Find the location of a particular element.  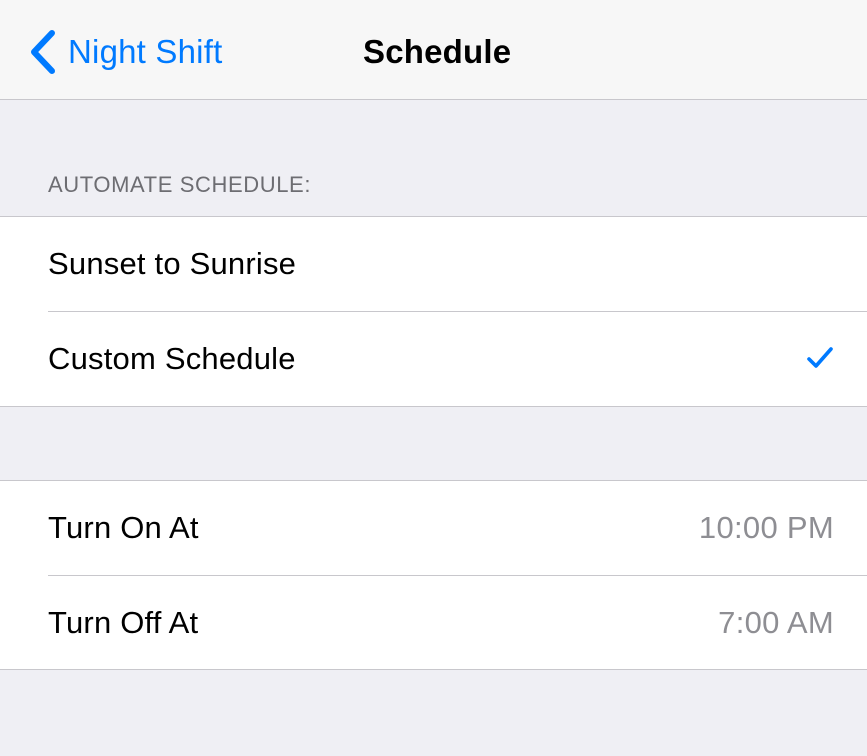

checkmark-icon is located at coordinates (820, 357).